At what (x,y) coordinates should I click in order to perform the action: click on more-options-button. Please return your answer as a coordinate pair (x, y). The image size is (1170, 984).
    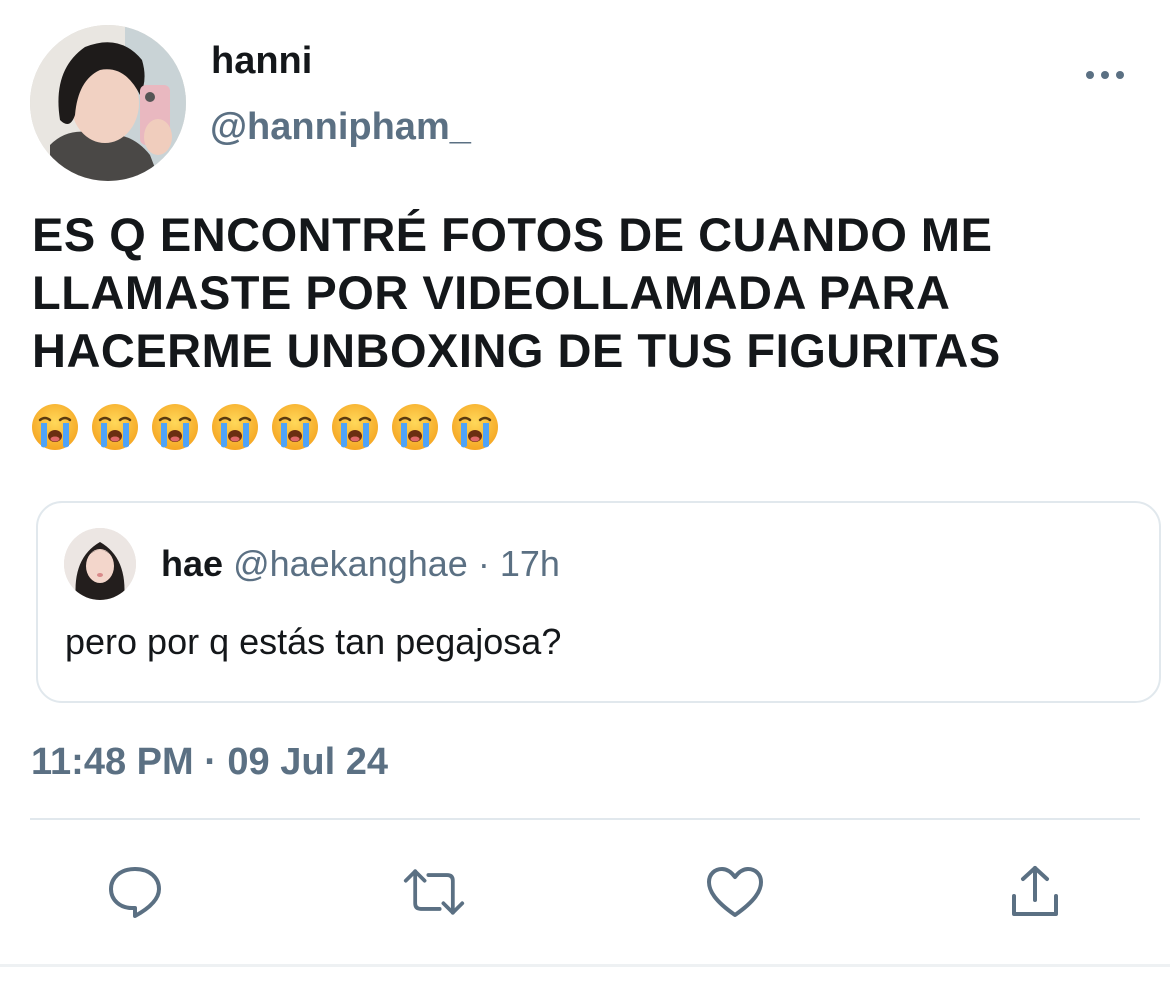
    Looking at the image, I should click on (1105, 75).